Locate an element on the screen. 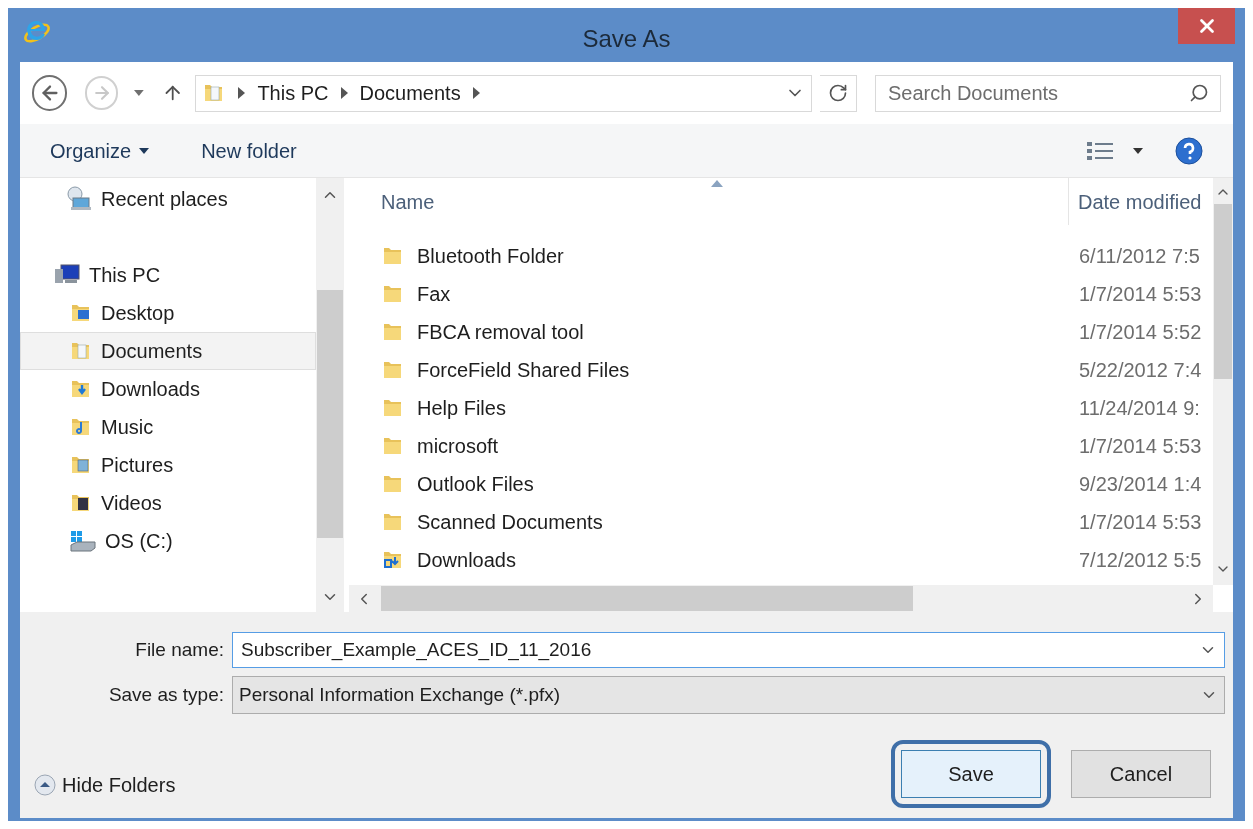 This screenshot has width=1253, height=829. dialog-button: Save is located at coordinates (971, 774).